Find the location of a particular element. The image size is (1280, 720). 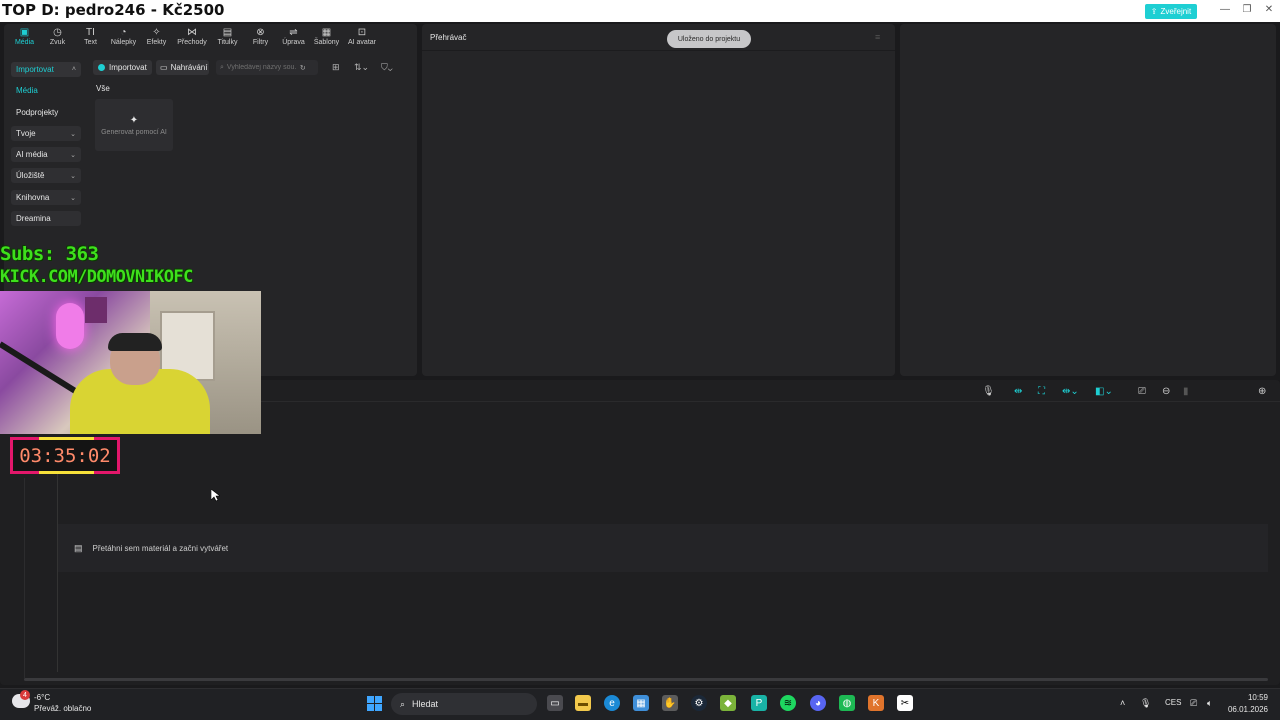

tab-text: TI Text is located at coordinates (90, 39).